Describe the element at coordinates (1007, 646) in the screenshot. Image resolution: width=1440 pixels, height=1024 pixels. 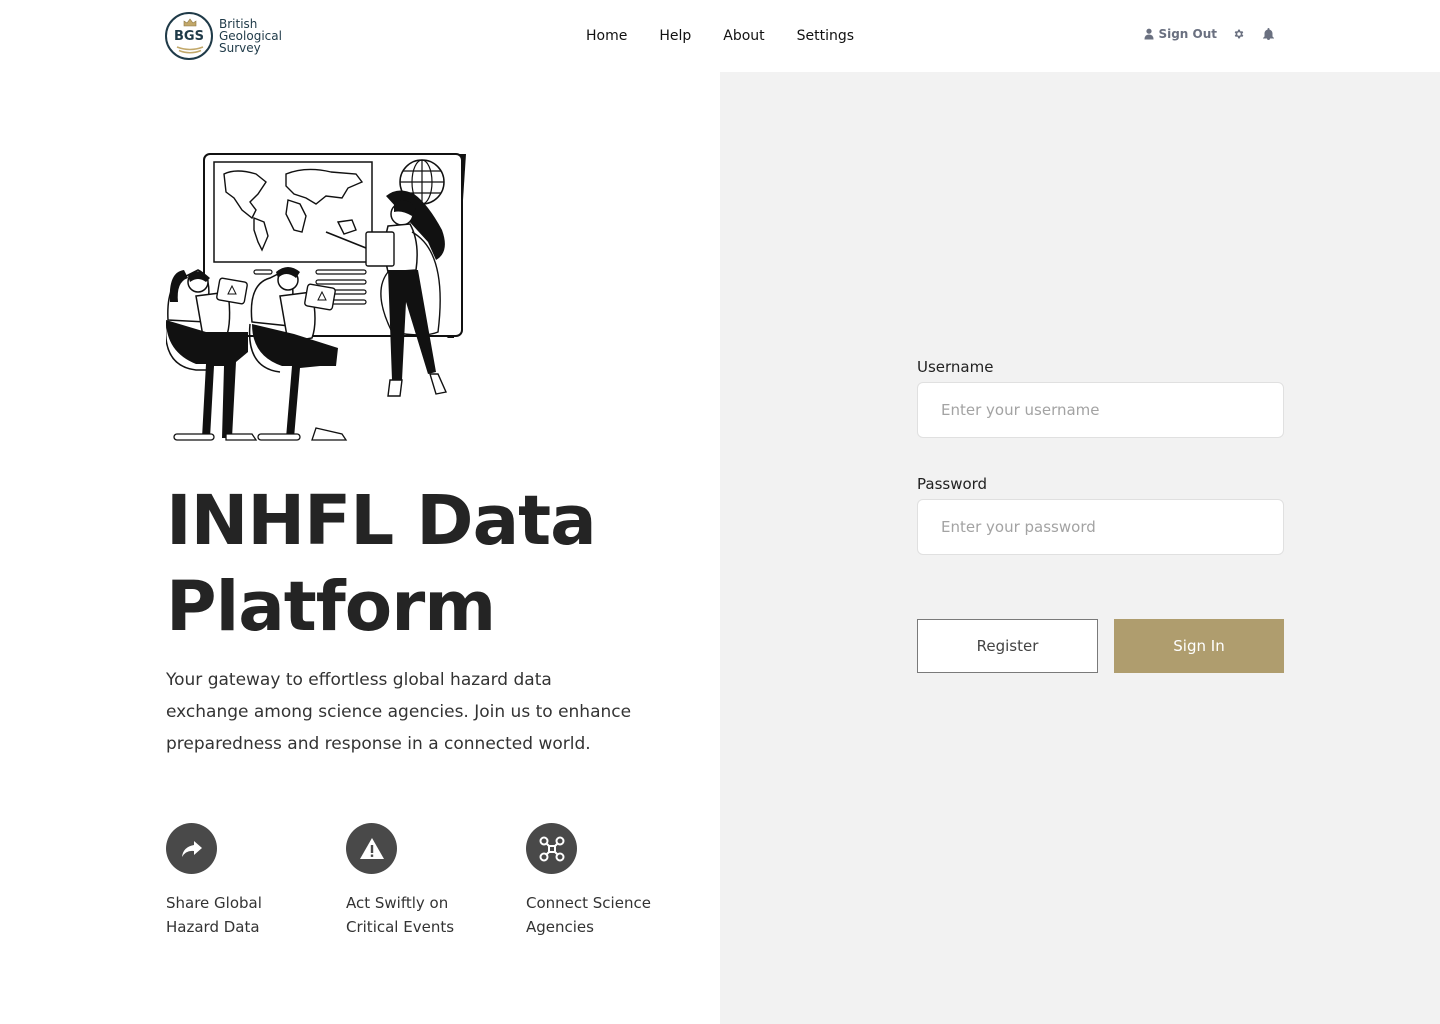
I see `register-button: Register` at that location.